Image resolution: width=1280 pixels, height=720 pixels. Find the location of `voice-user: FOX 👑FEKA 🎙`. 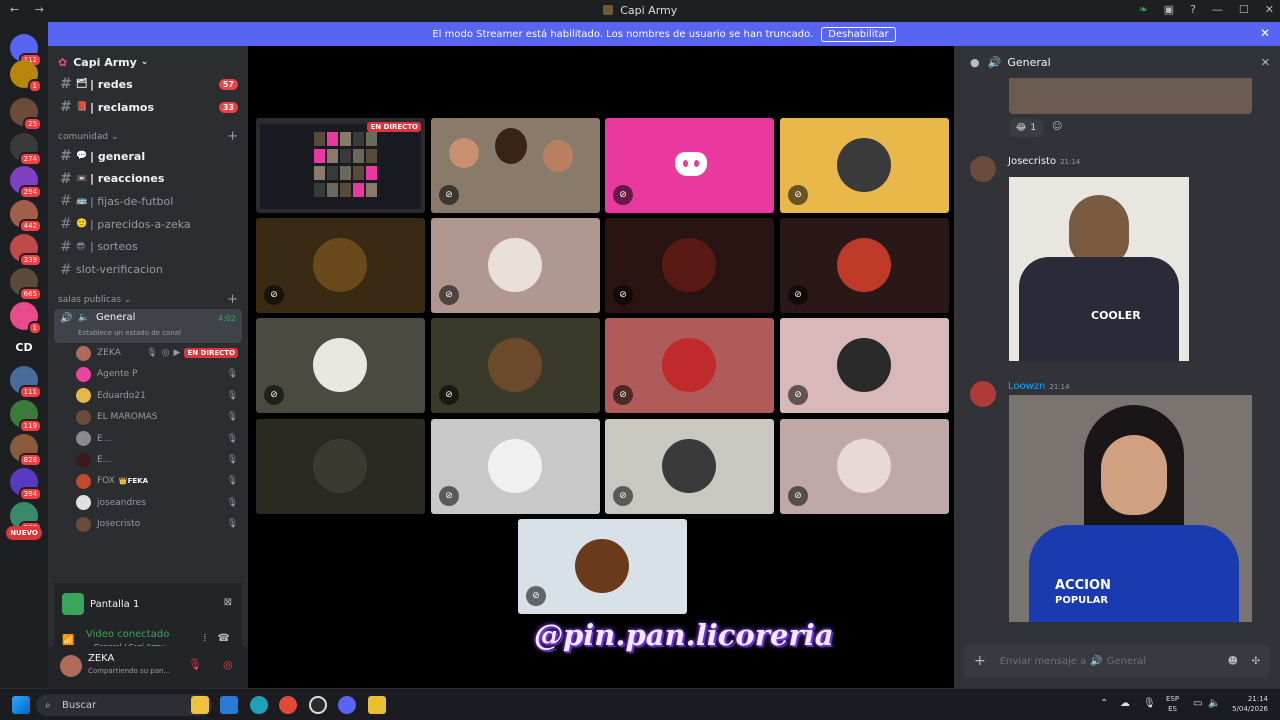

voice-user: FOX 👑FEKA 🎙 is located at coordinates (159, 481).